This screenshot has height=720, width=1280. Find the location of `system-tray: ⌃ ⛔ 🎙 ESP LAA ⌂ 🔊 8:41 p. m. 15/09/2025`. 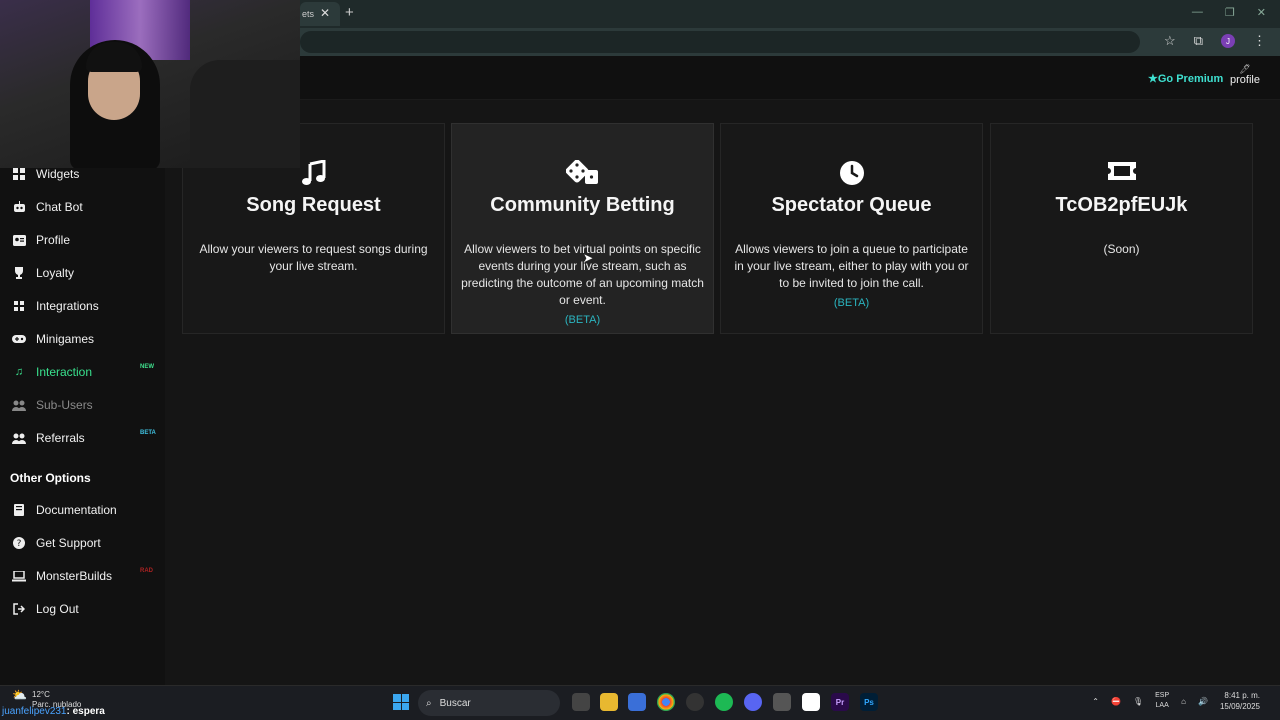

system-tray: ⌃ ⛔ 🎙 ESP LAA ⌂ 🔊 8:41 p. m. 15/09/2025 is located at coordinates (1176, 701).